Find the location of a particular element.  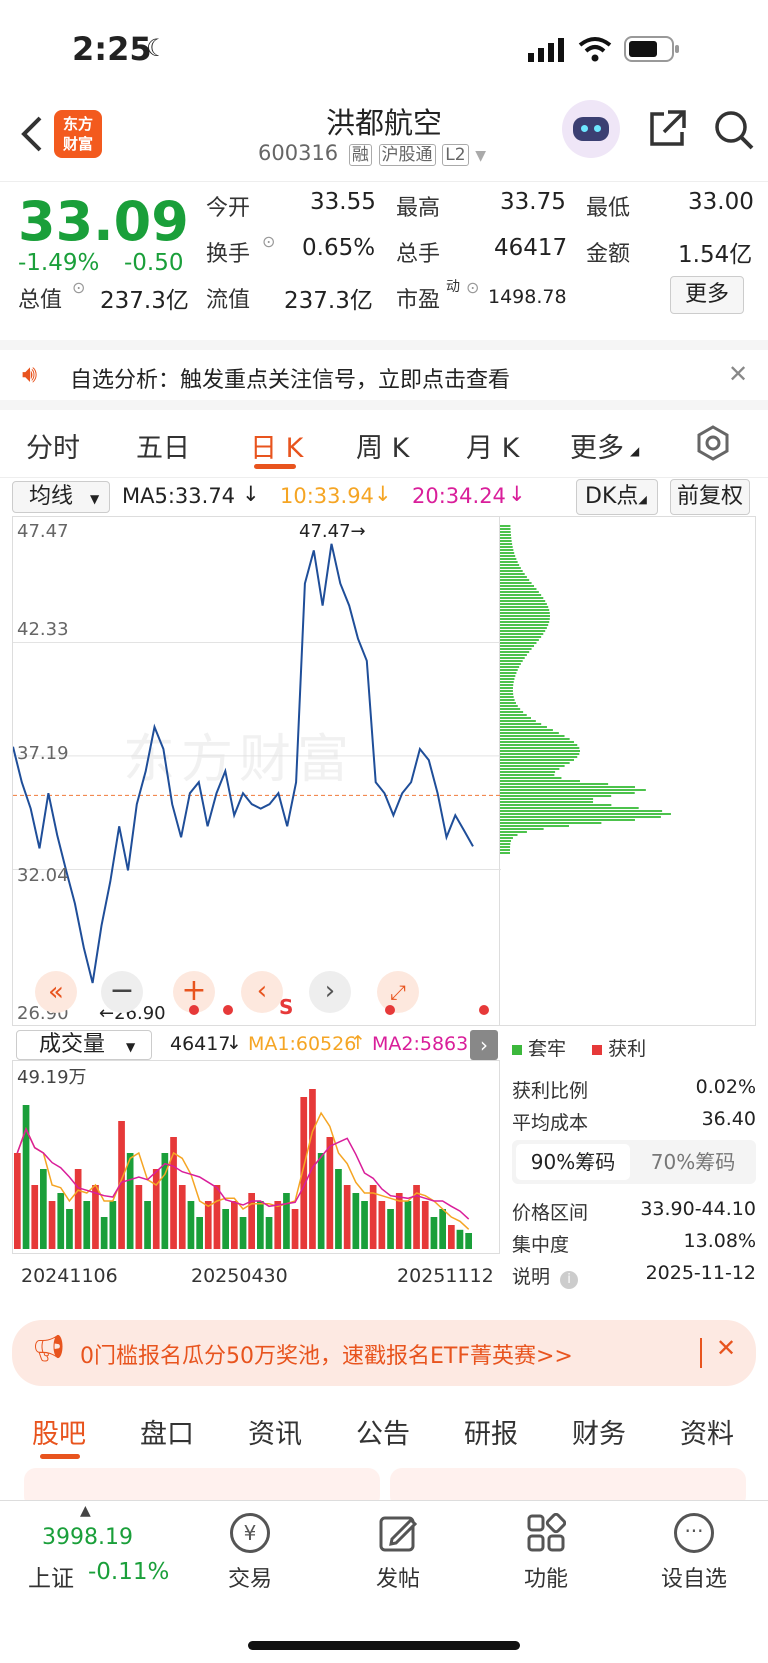

turnover-label: 换手 is located at coordinates (228, 254).